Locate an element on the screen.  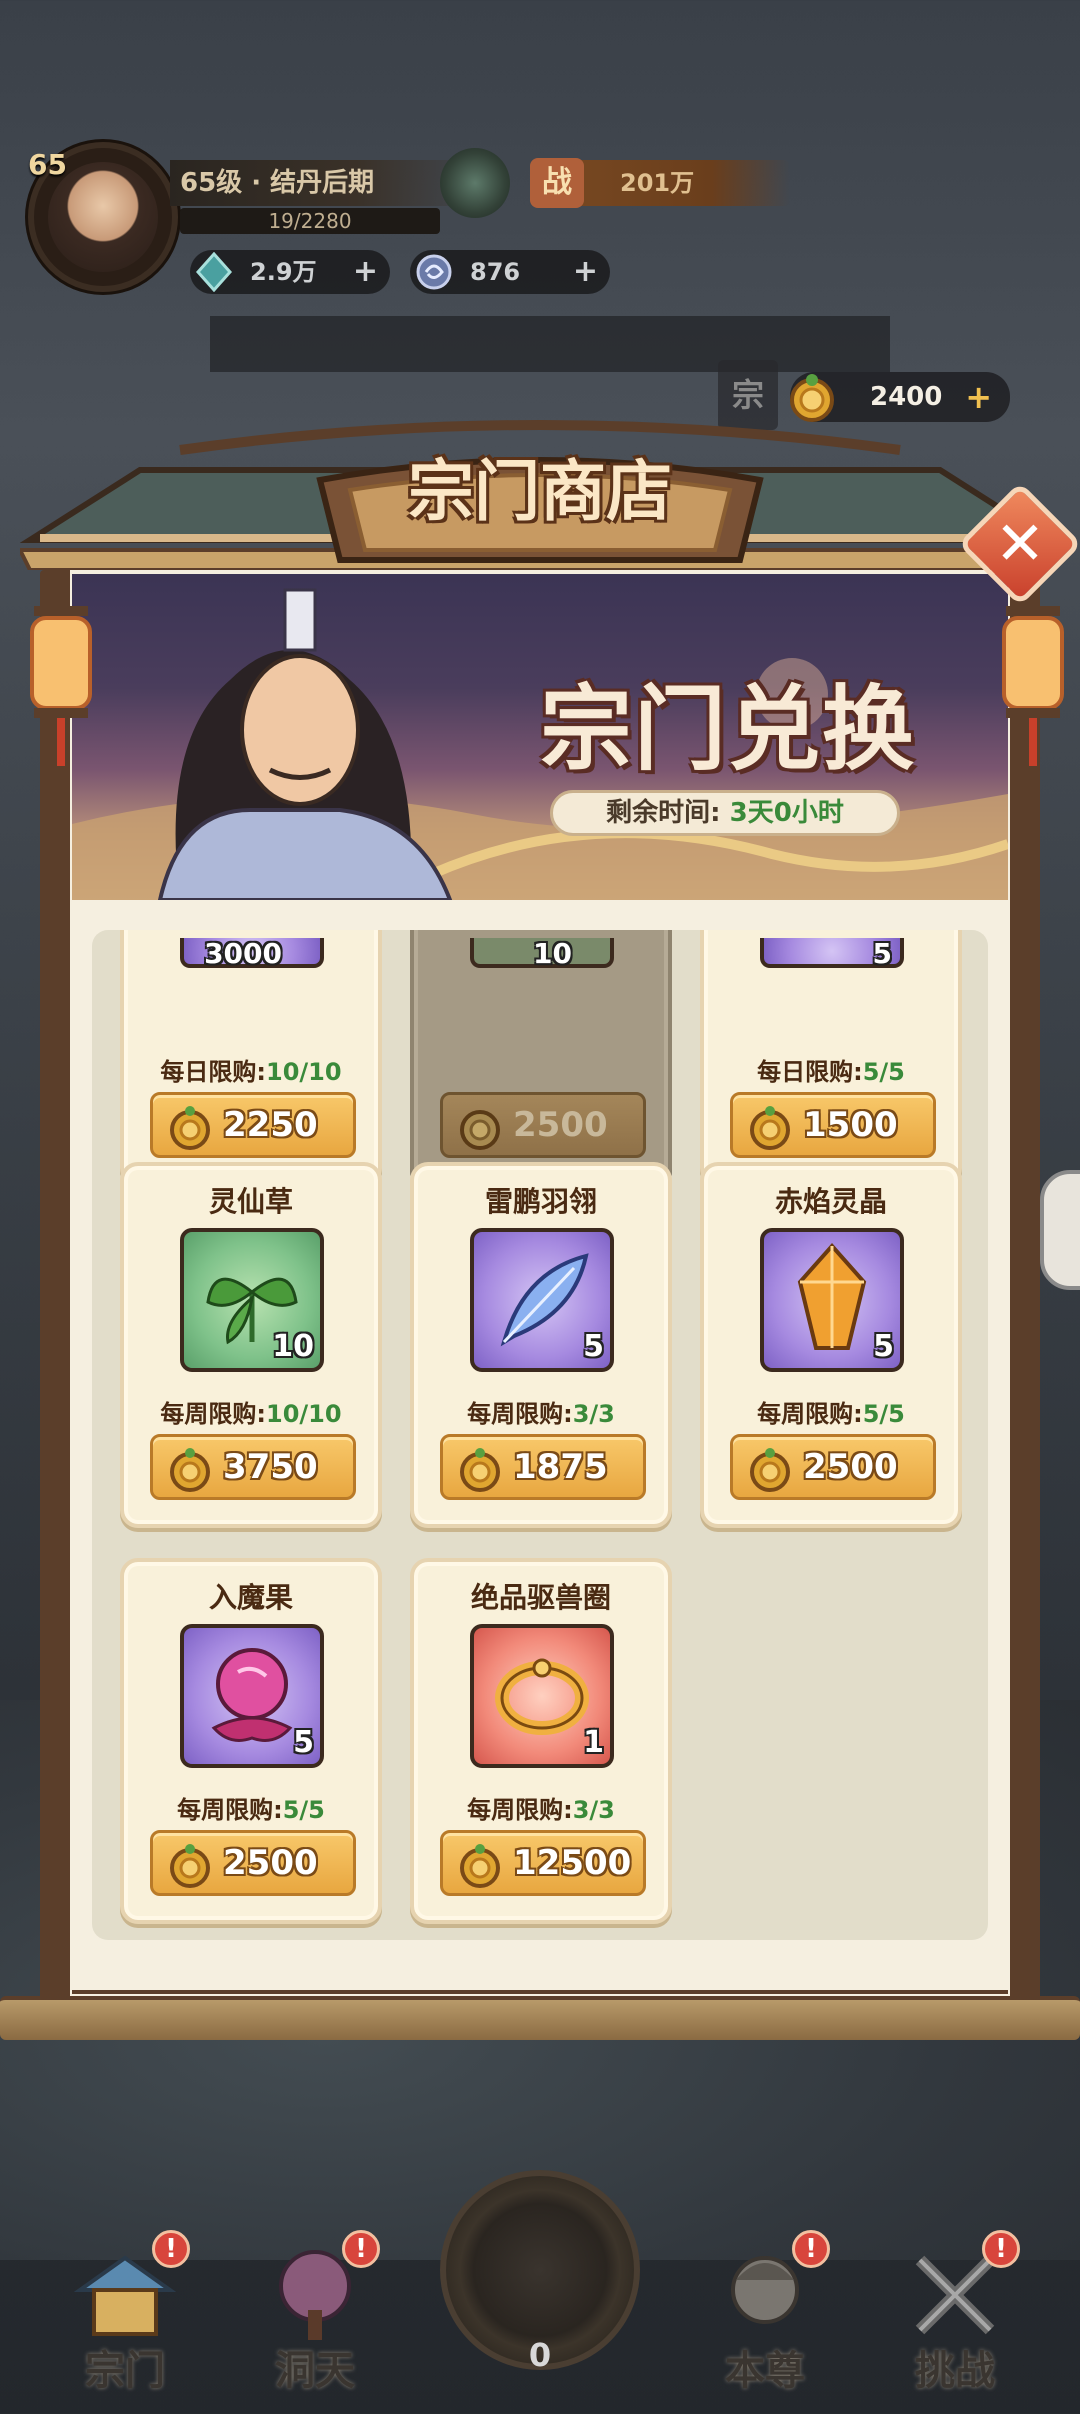
spirit-resource: 876 + is located at coordinates (510, 272).